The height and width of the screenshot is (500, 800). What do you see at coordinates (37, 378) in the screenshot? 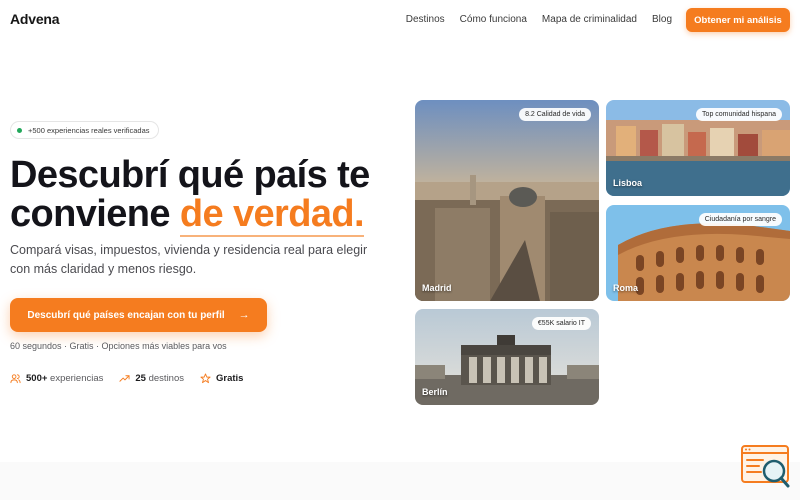
I see `stat-experiences-value: 500+` at bounding box center [37, 378].